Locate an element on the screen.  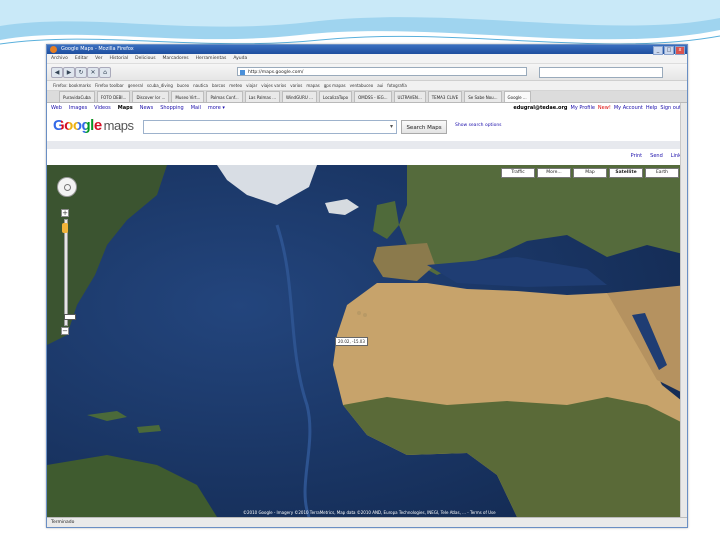
minimize-button: _ is located at coordinates (658, 50).